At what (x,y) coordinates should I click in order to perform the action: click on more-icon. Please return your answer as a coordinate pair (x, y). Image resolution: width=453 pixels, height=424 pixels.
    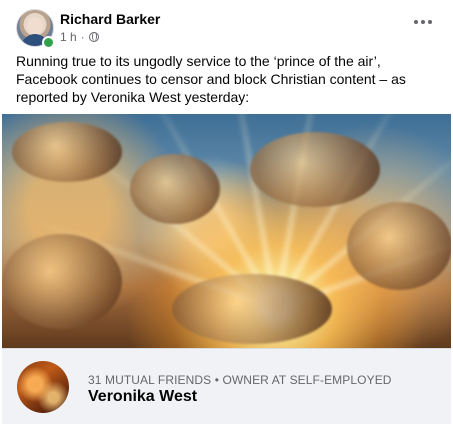
    Looking at the image, I should click on (423, 22).